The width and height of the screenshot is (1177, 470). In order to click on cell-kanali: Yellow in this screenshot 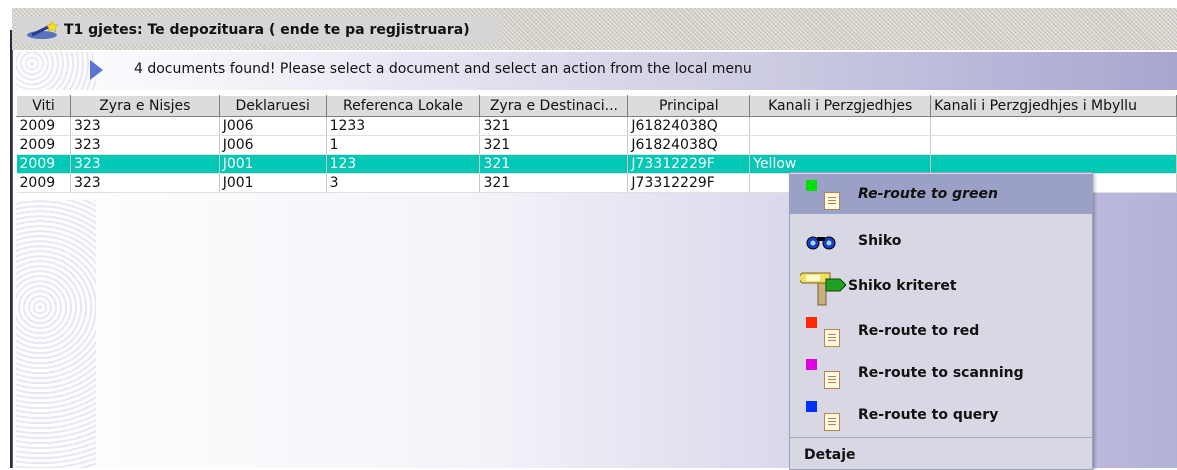, I will do `click(840, 164)`.